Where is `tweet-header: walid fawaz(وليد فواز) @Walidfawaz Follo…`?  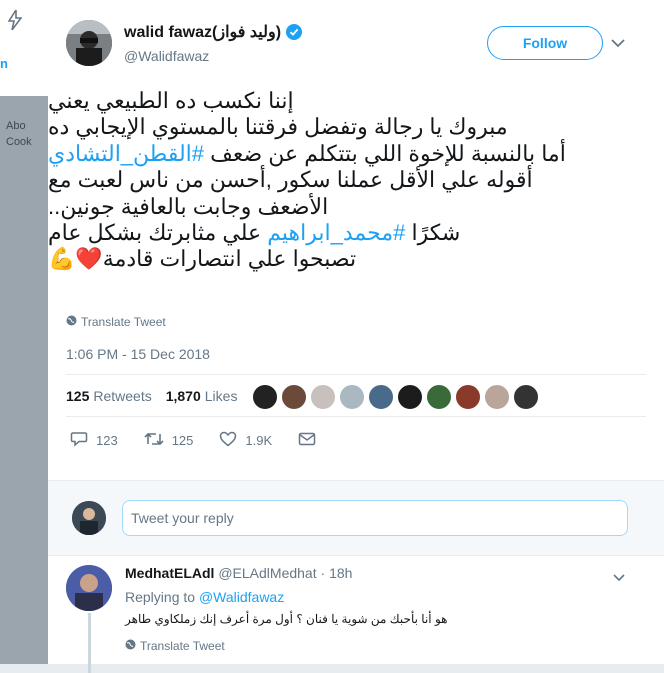
tweet-header: walid fawaz(وليد فواز) @Walidfawaz Follo… is located at coordinates (356, 40).